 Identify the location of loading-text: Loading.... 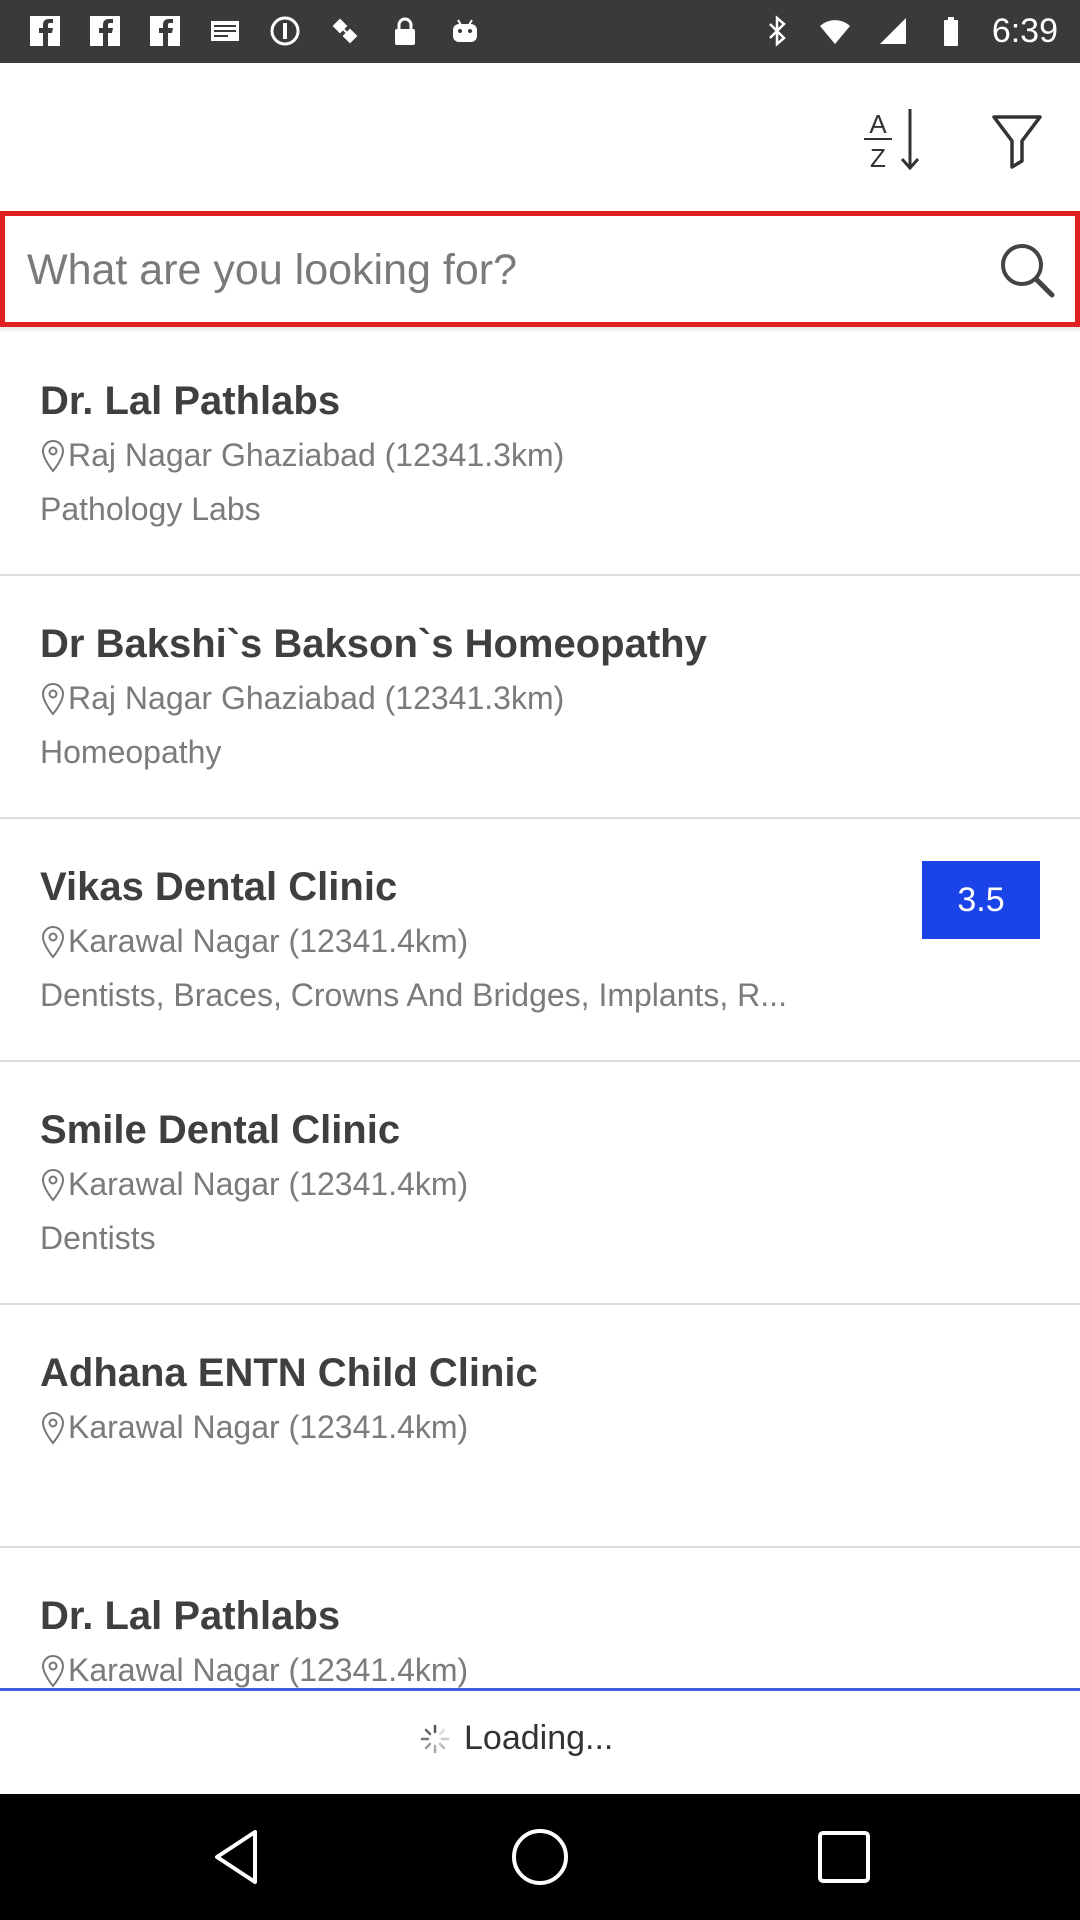
(539, 1738).